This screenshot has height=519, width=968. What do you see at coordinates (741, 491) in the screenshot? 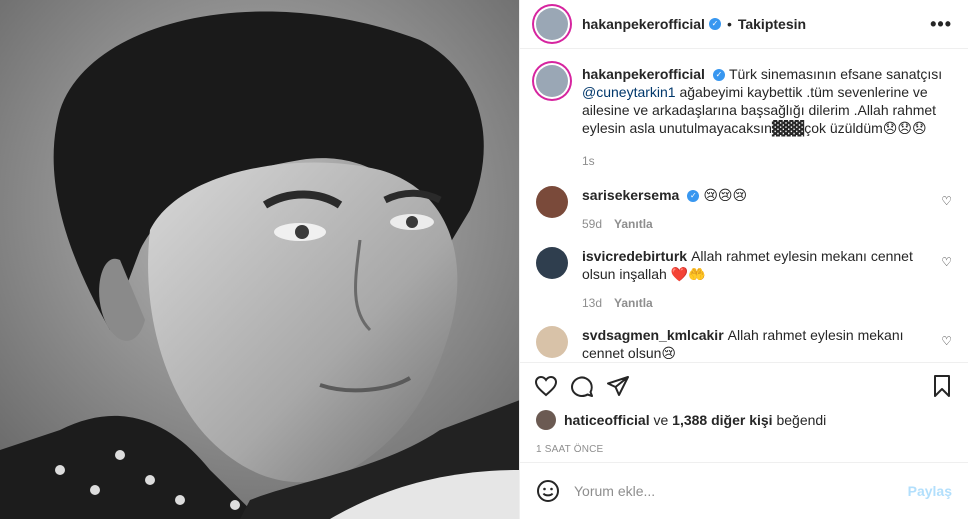
I see `comment-input` at bounding box center [741, 491].